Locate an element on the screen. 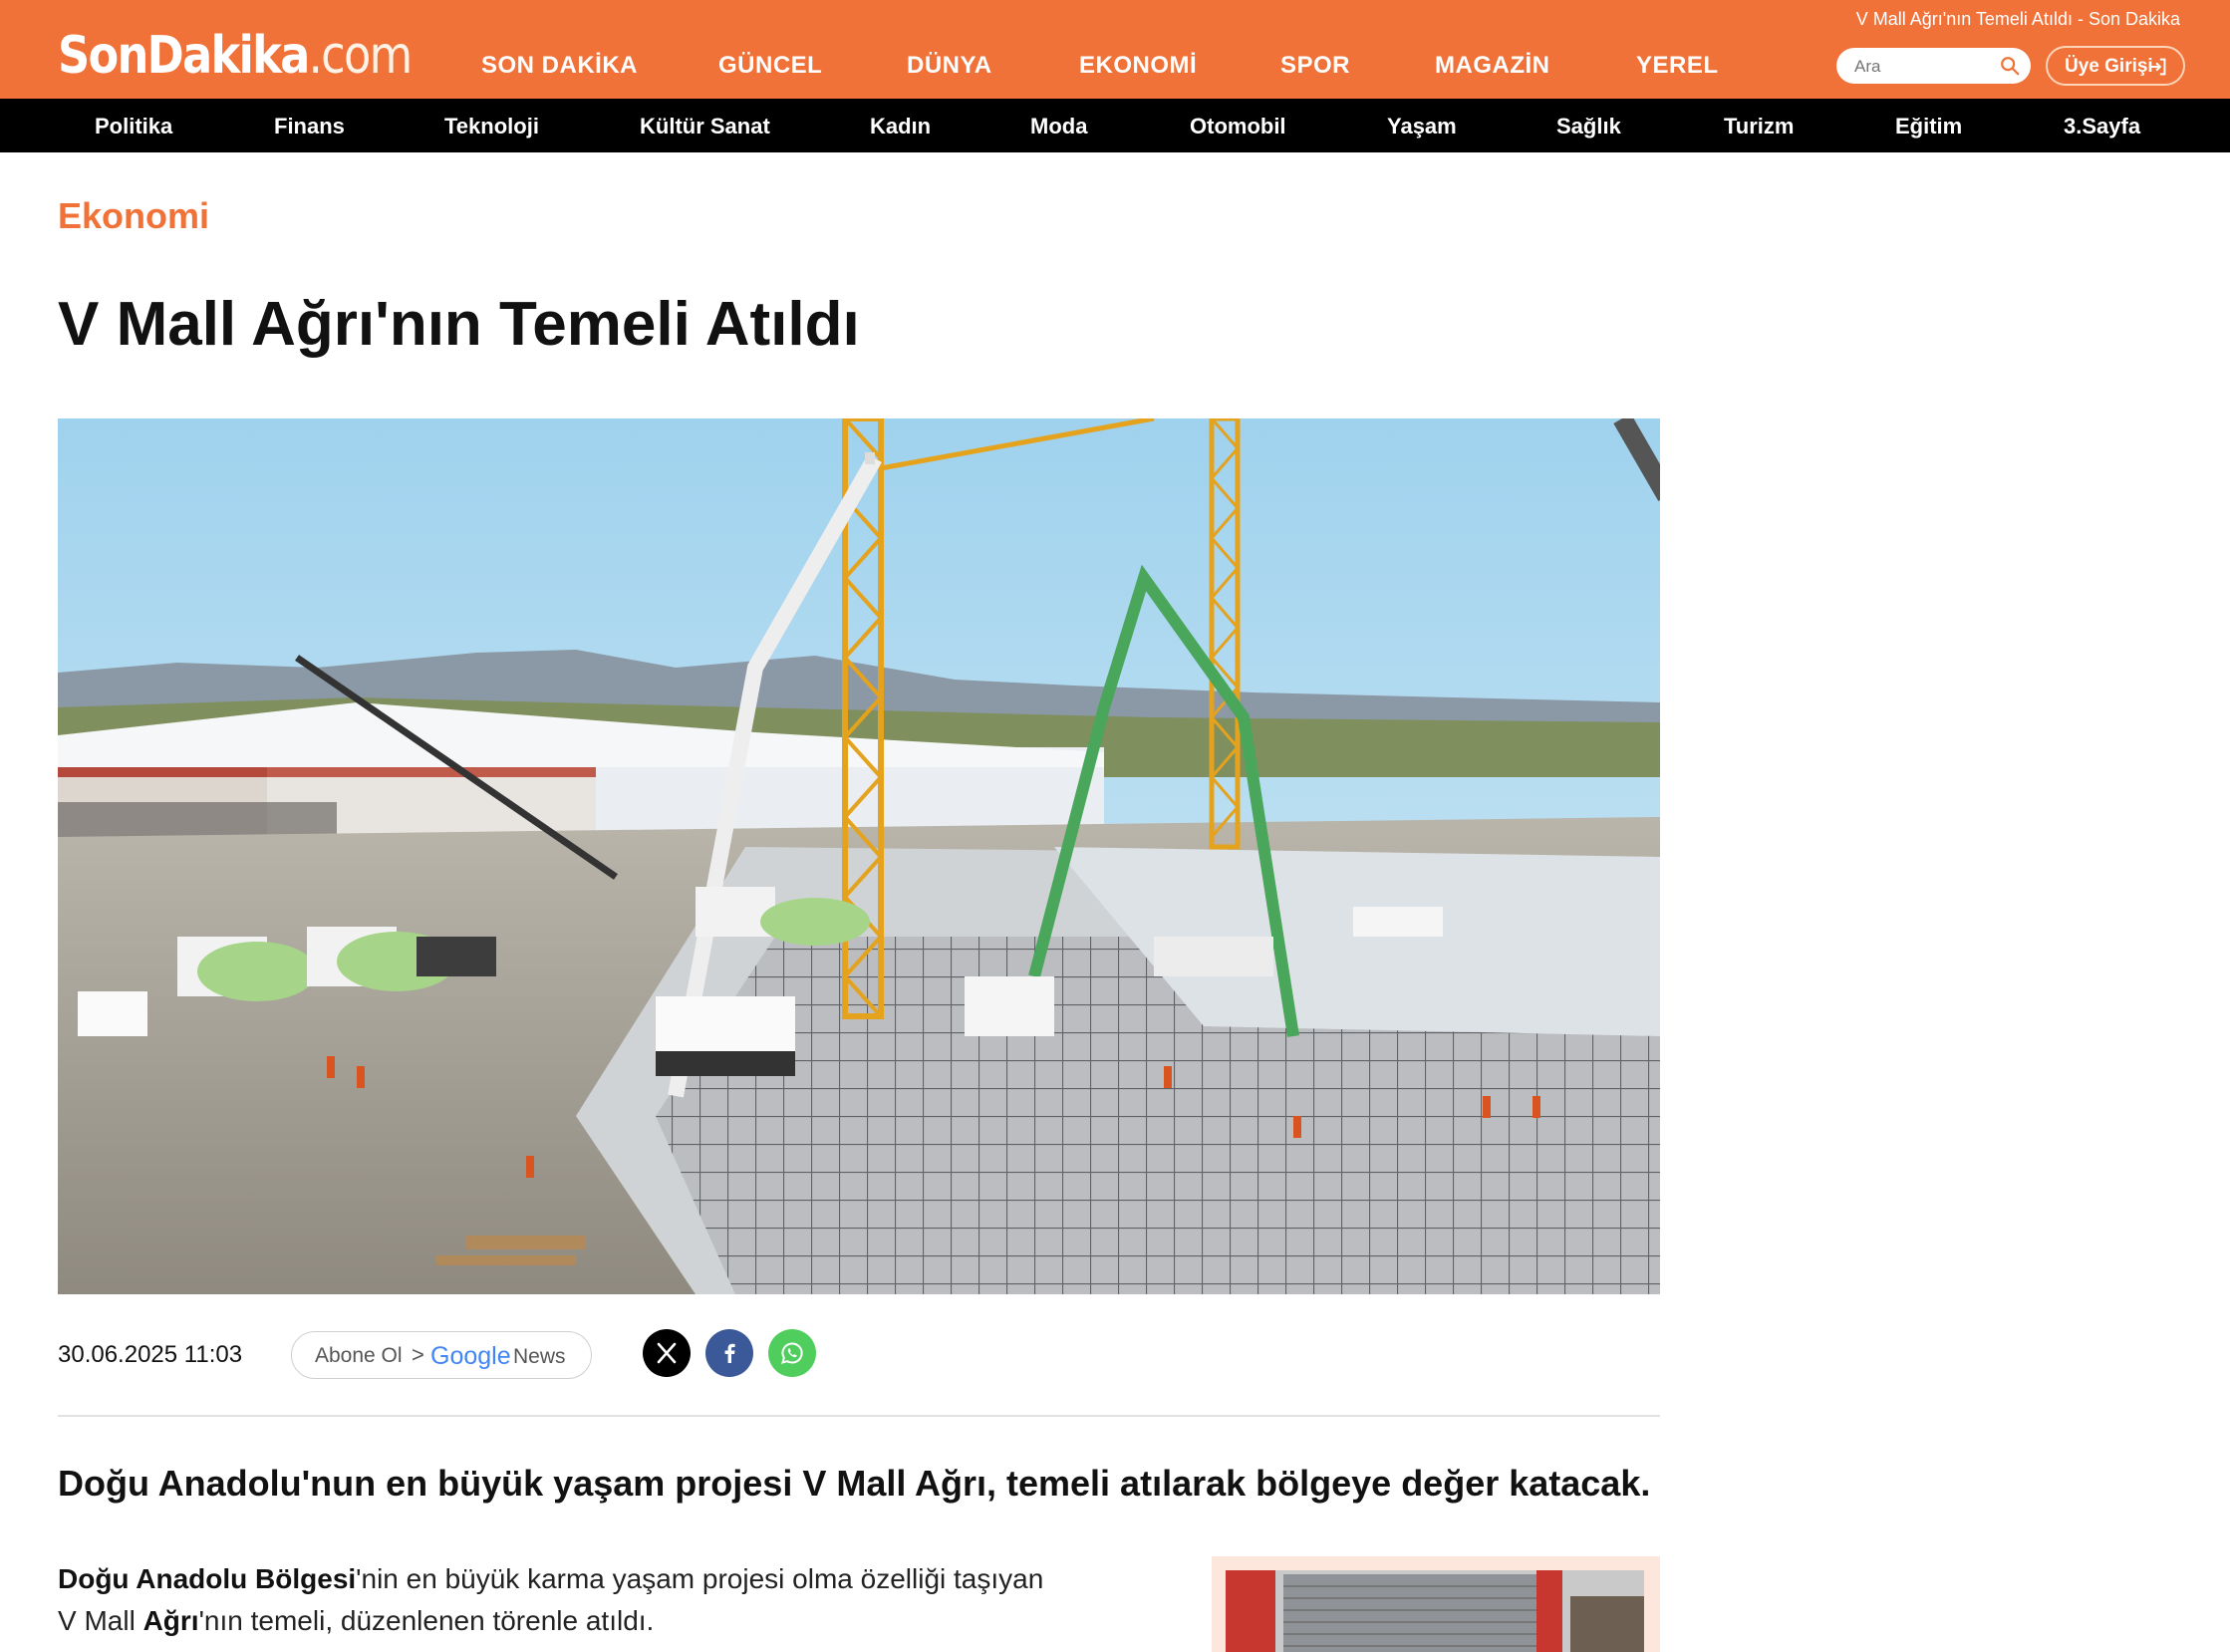 This screenshot has height=1652, width=2230. cat-moda: Moda is located at coordinates (1058, 126).